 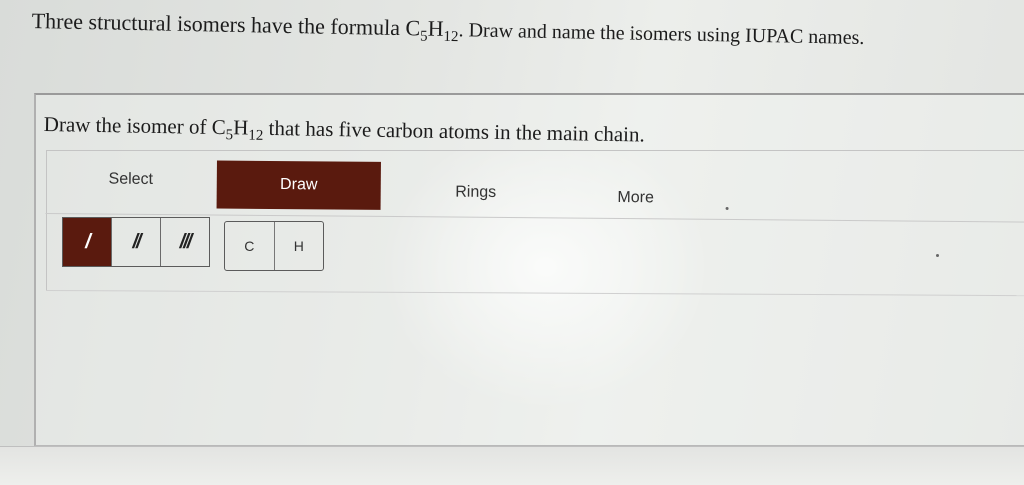 I want to click on card-bottom-edge, so click(x=512, y=465).